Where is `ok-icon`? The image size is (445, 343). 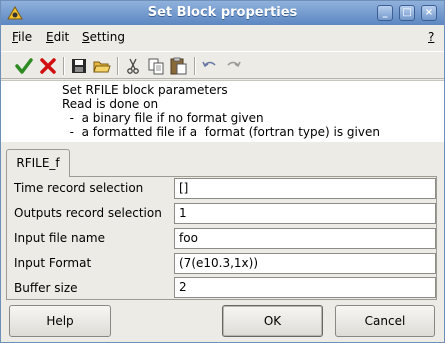 ok-icon is located at coordinates (24, 66).